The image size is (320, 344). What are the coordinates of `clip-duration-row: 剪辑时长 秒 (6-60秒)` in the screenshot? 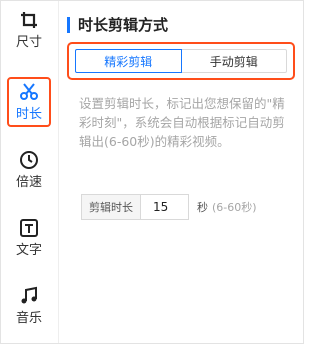 It's located at (169, 207).